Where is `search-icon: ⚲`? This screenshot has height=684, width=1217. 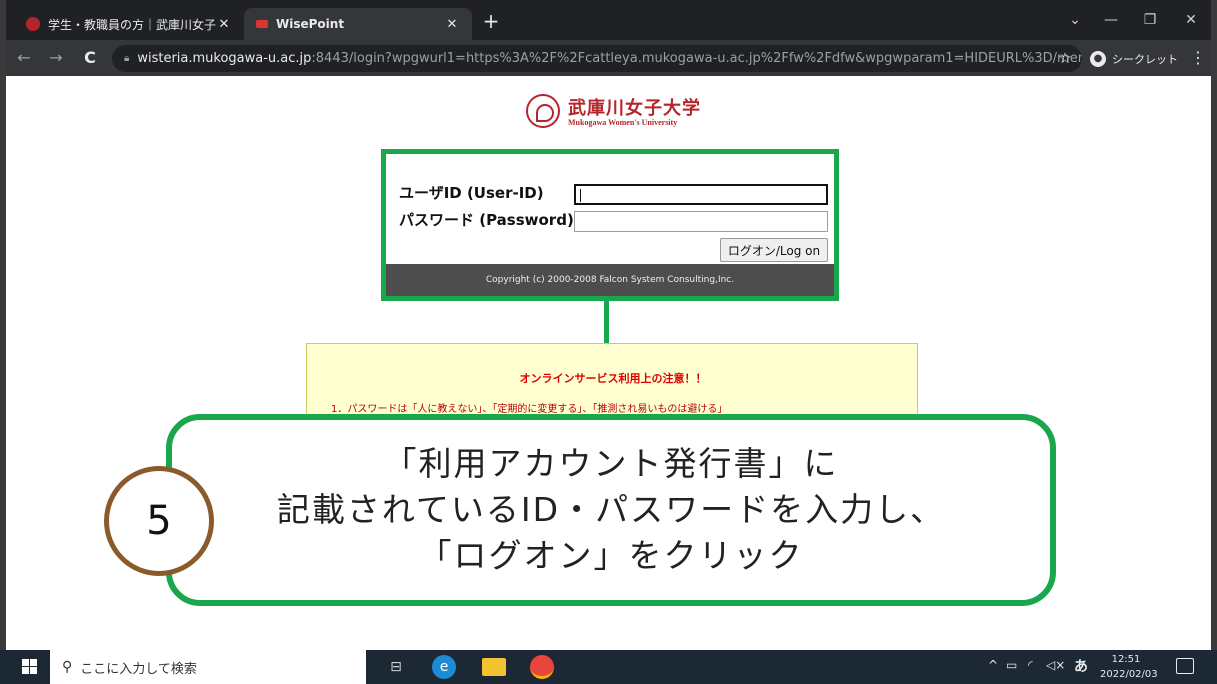 search-icon: ⚲ is located at coordinates (67, 667).